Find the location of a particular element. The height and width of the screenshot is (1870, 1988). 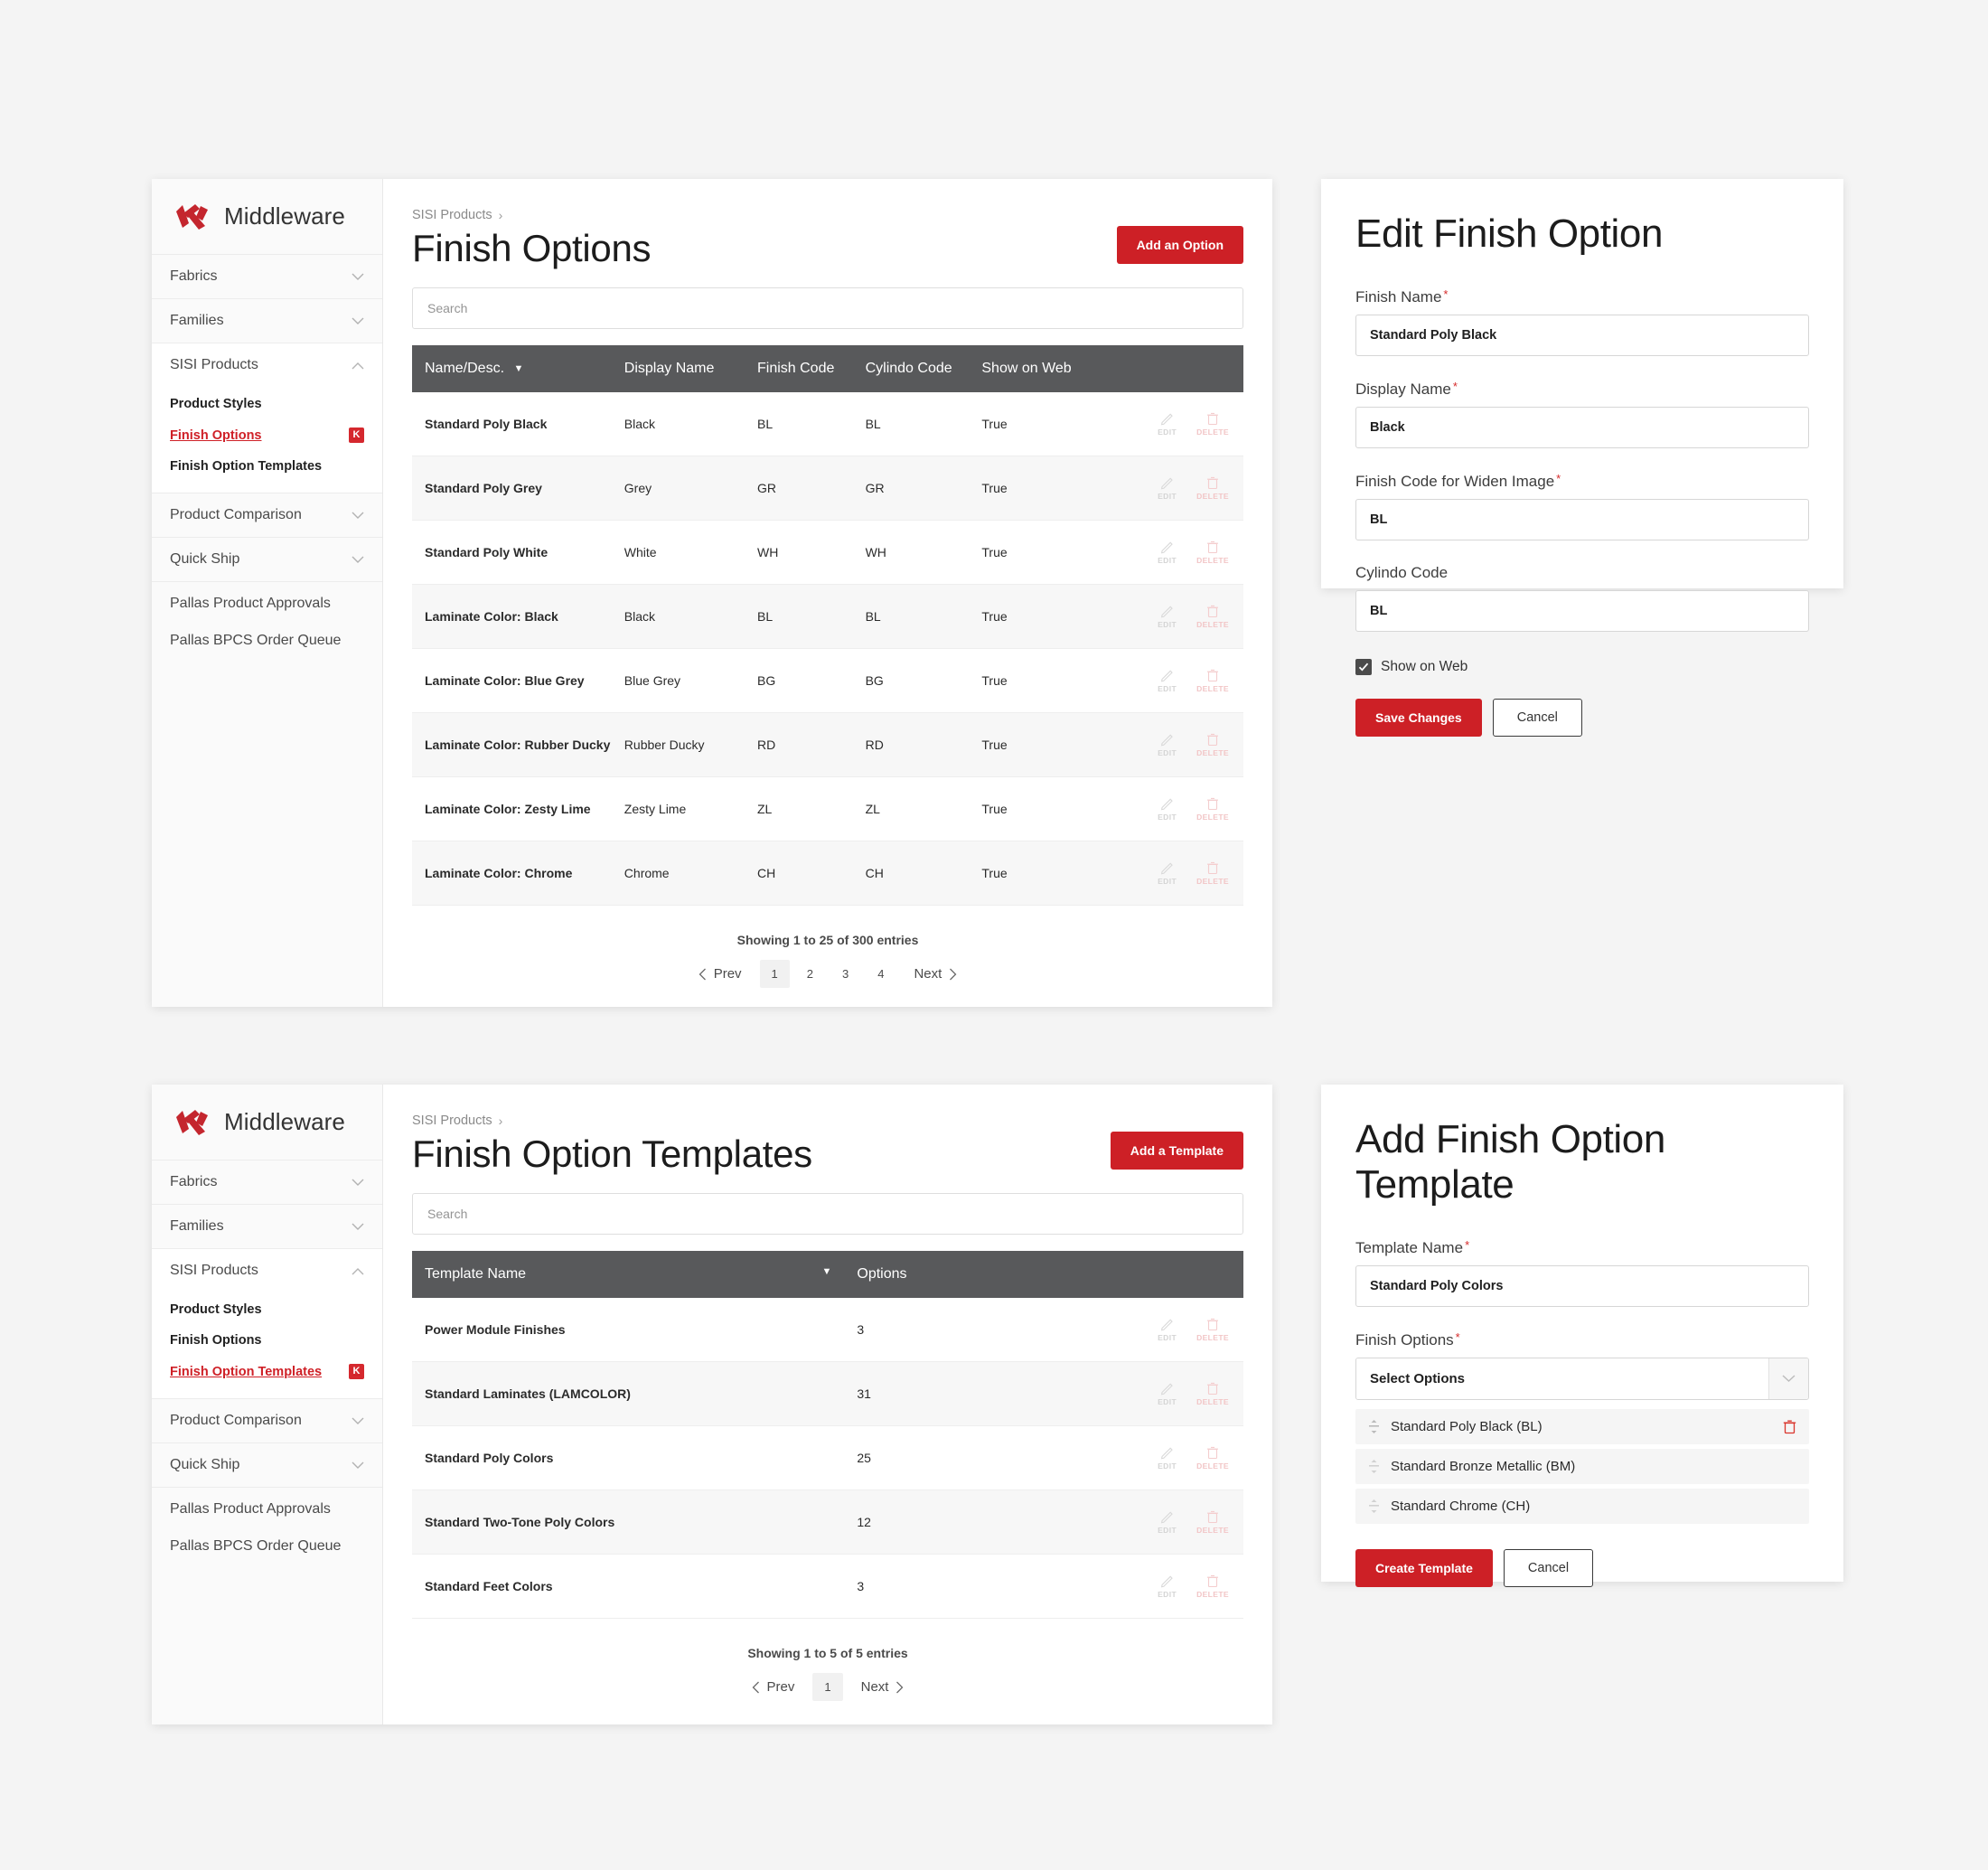

pencil-icon is located at coordinates (1166, 1453).